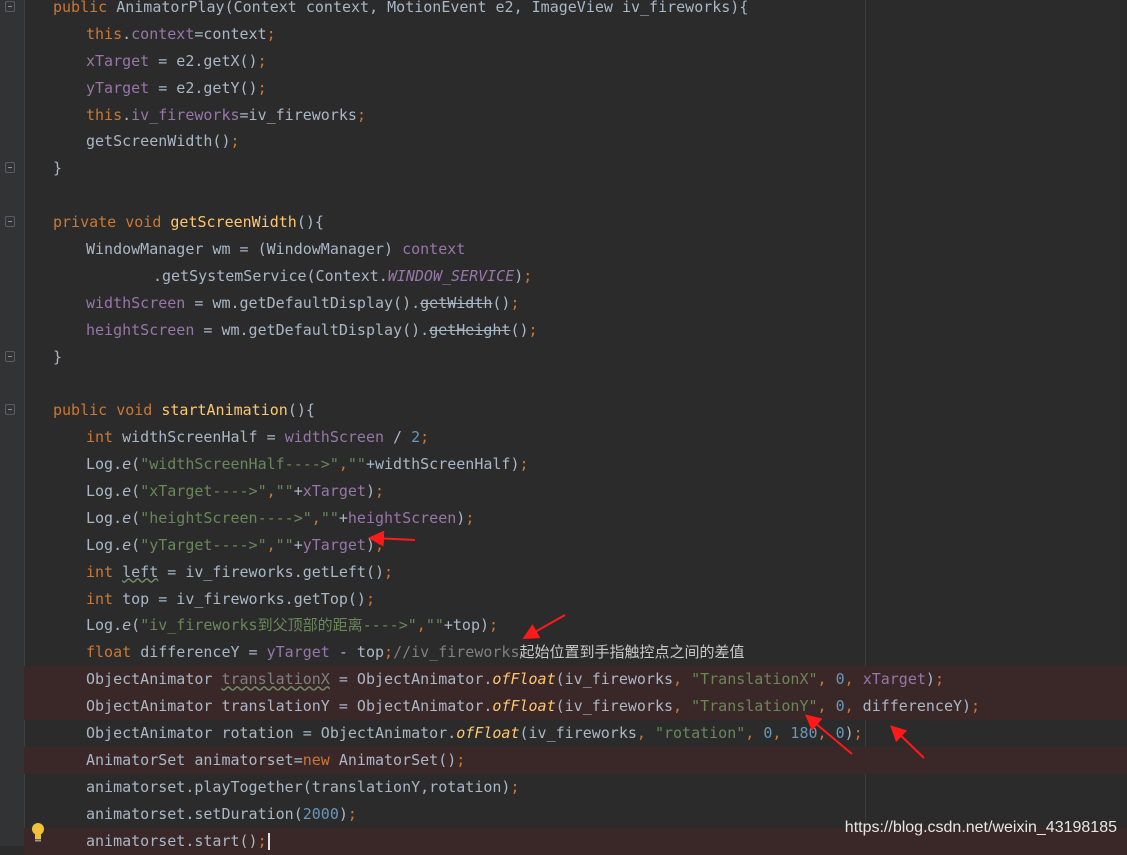 The height and width of the screenshot is (855, 1127). I want to click on code-line: xTarget = e2.getX();, so click(575, 61).